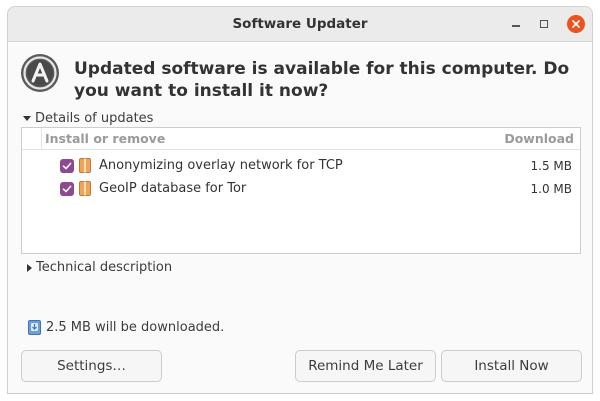 The height and width of the screenshot is (401, 600). What do you see at coordinates (94, 118) in the screenshot?
I see `details-expander-label: Details of updates` at bounding box center [94, 118].